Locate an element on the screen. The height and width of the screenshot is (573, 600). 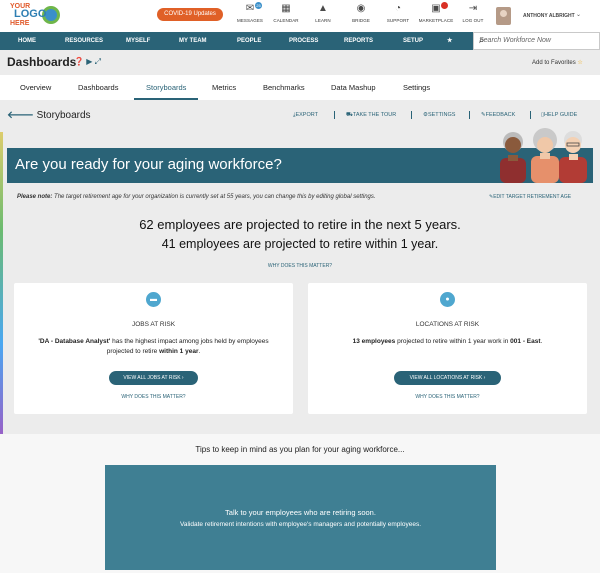
expand-icon: ⤢ is located at coordinates (98, 61).